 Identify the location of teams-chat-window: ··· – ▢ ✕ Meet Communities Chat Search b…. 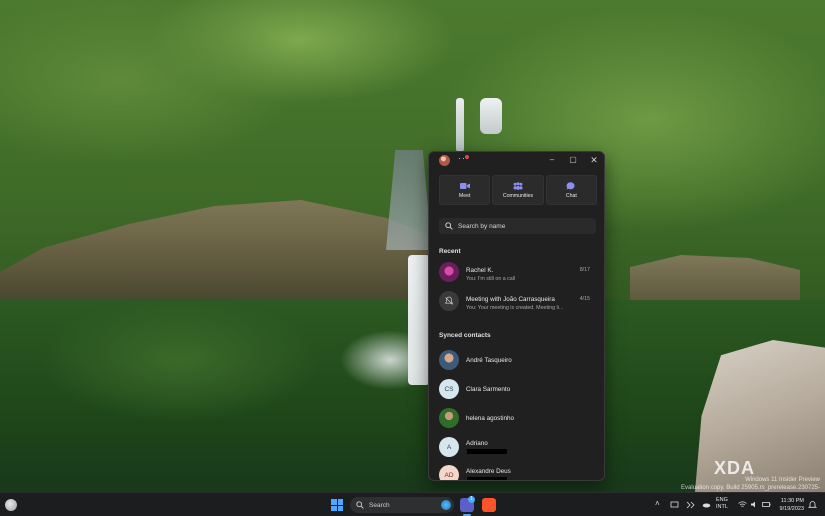
(516, 316).